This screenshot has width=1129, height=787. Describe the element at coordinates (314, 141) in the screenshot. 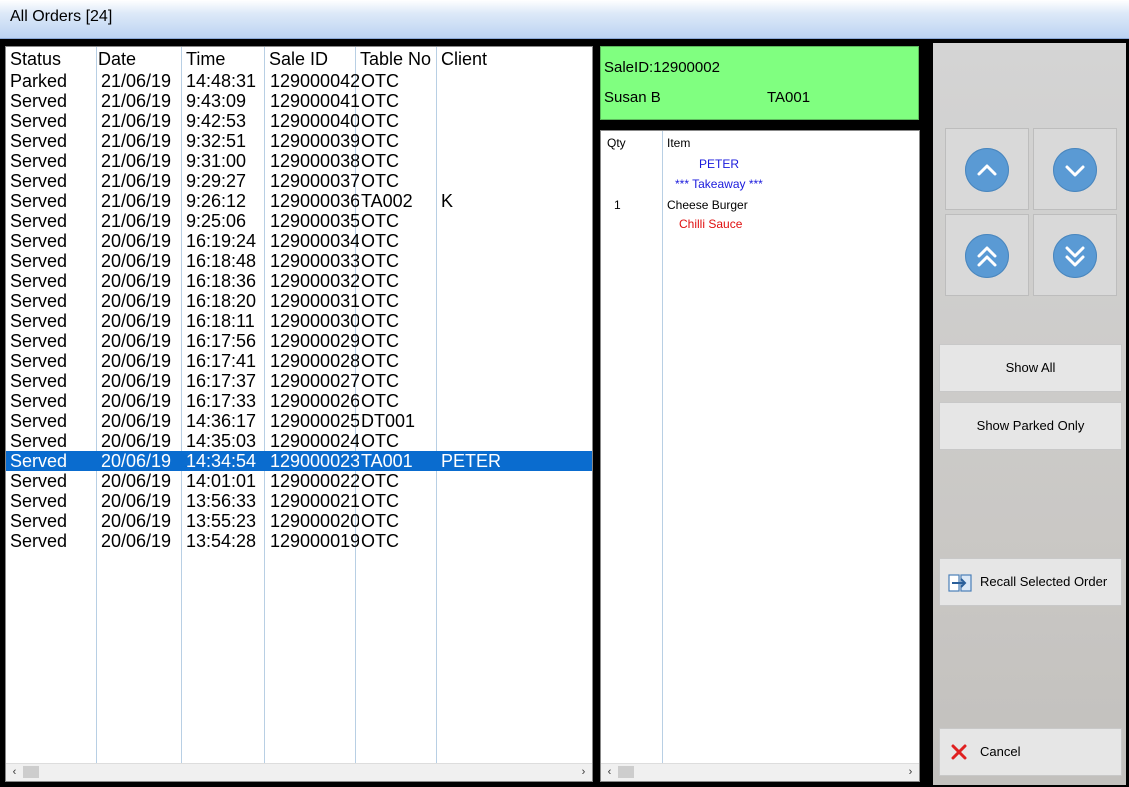

I see `order-cell-sale-id: 129000039` at that location.